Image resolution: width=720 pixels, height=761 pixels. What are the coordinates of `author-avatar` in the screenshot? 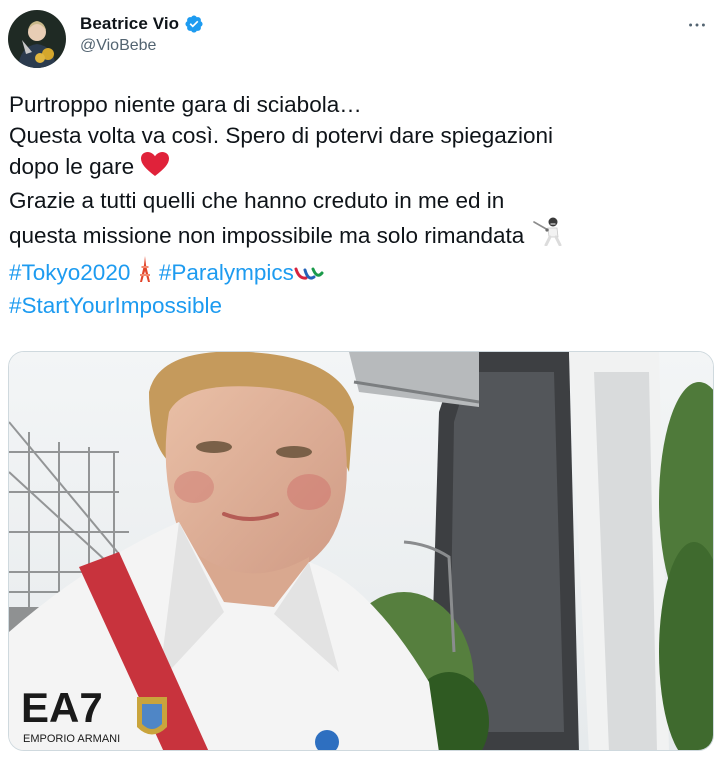 It's located at (37, 39).